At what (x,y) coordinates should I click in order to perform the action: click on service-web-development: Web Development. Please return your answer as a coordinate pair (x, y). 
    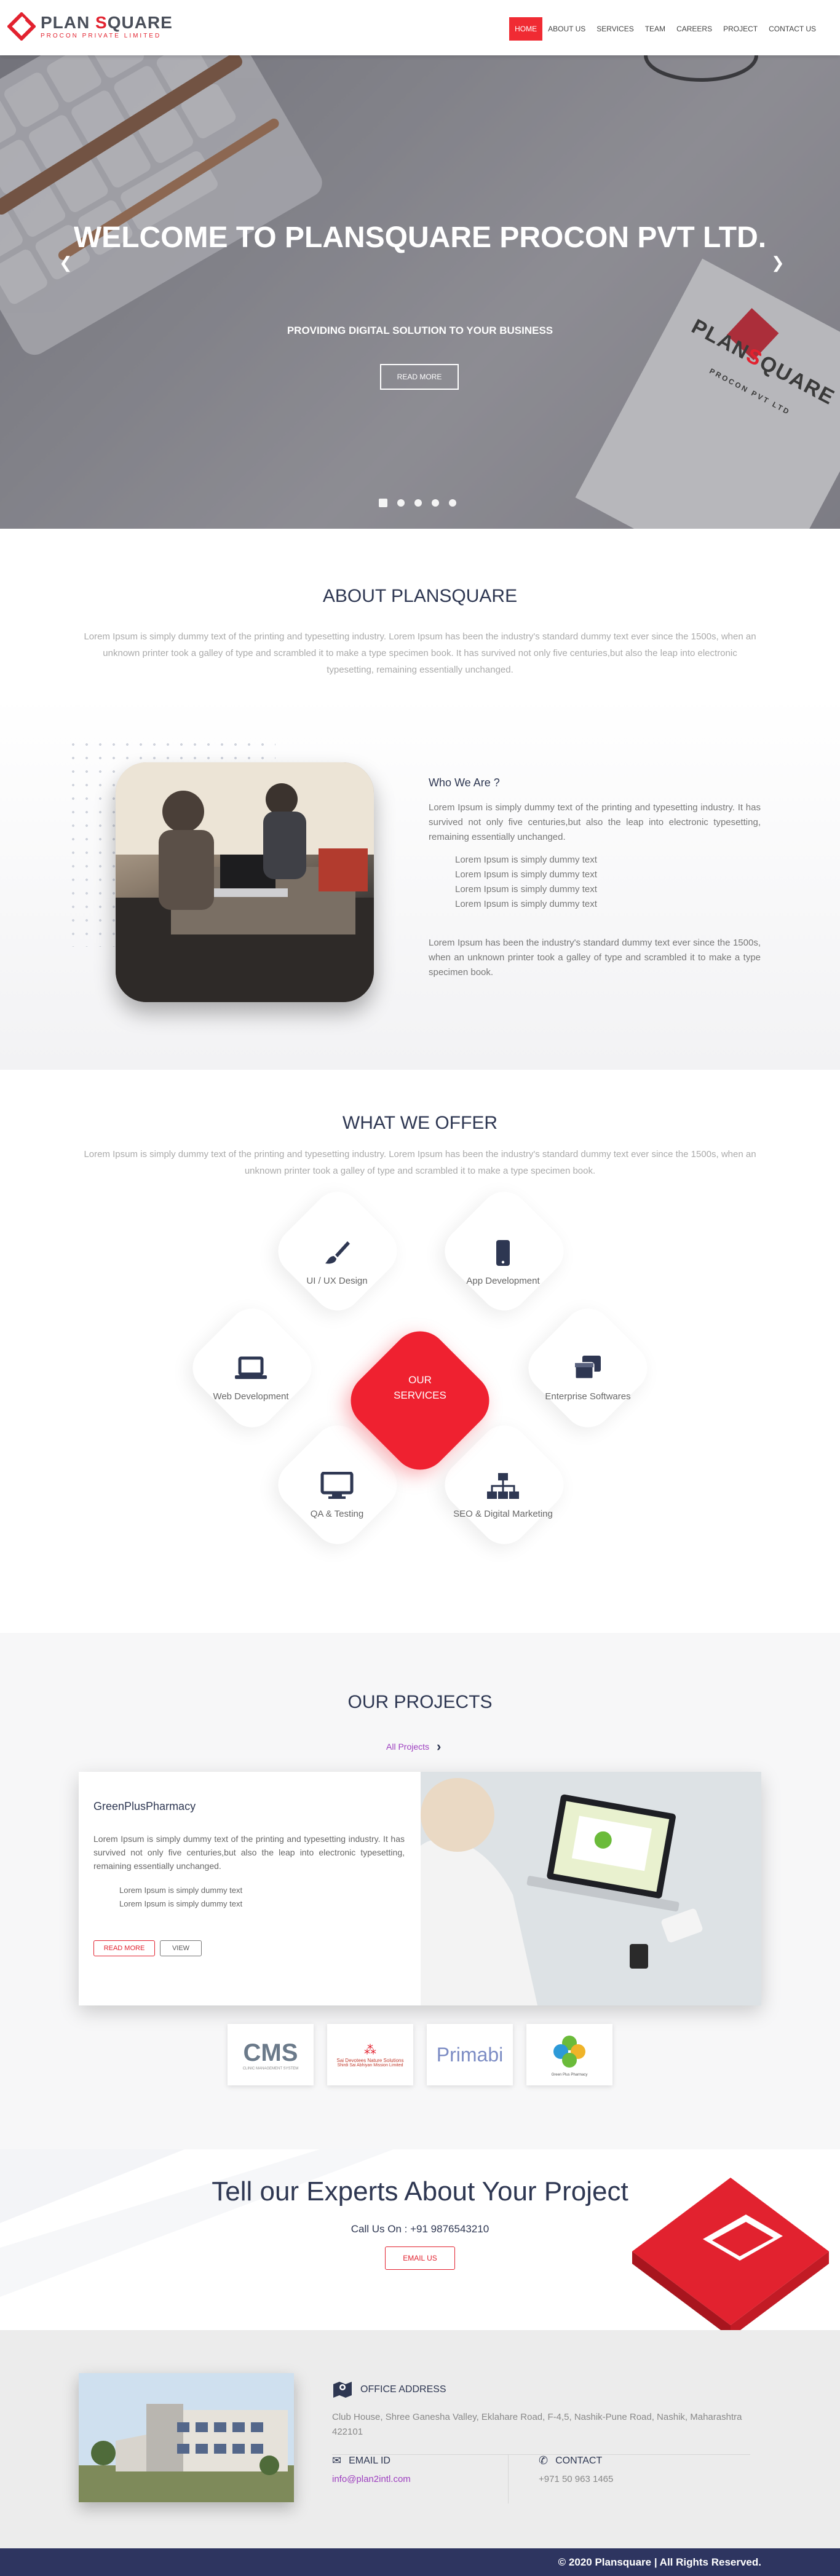
    Looking at the image, I should click on (251, 1378).